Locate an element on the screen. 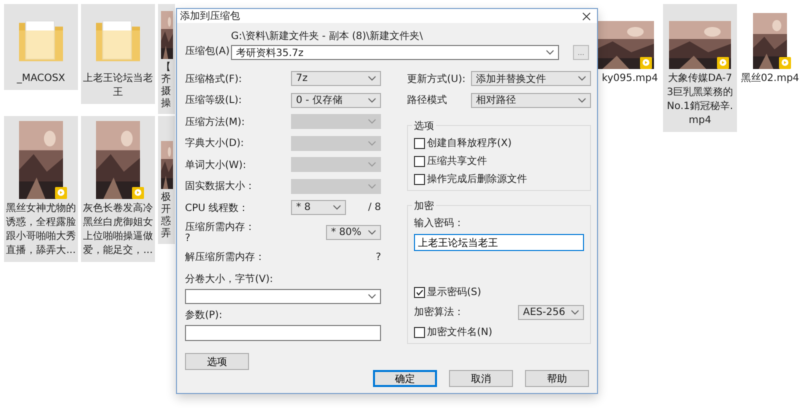 The width and height of the screenshot is (800, 413). option-checkbox: 操作完成后删除源文件 is located at coordinates (499, 179).